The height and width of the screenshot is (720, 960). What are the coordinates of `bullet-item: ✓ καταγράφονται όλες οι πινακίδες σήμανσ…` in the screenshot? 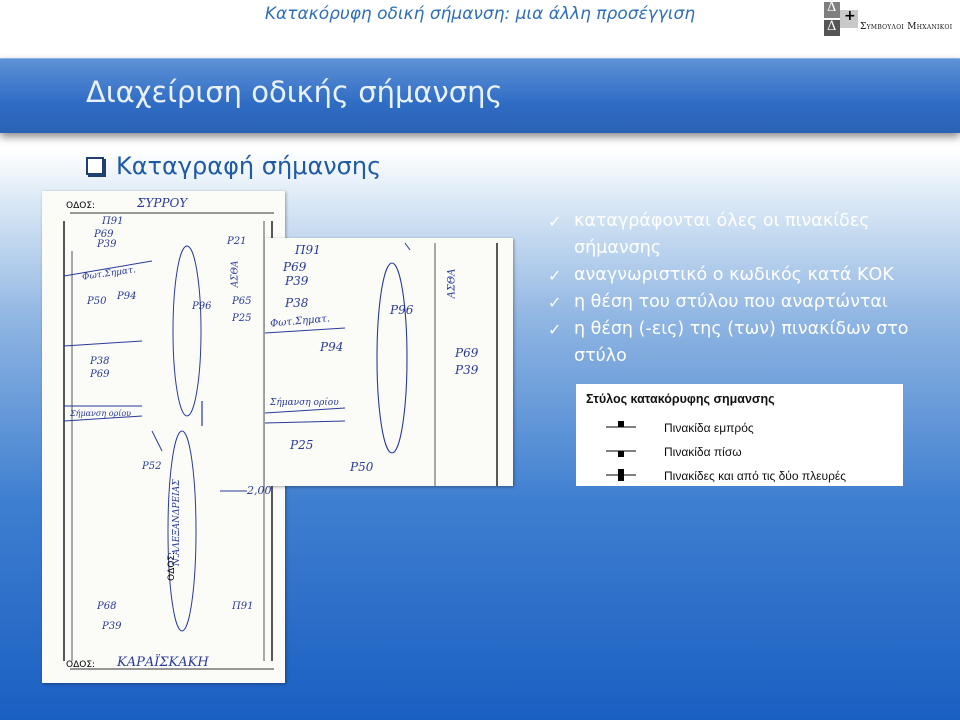 It's located at (748, 235).